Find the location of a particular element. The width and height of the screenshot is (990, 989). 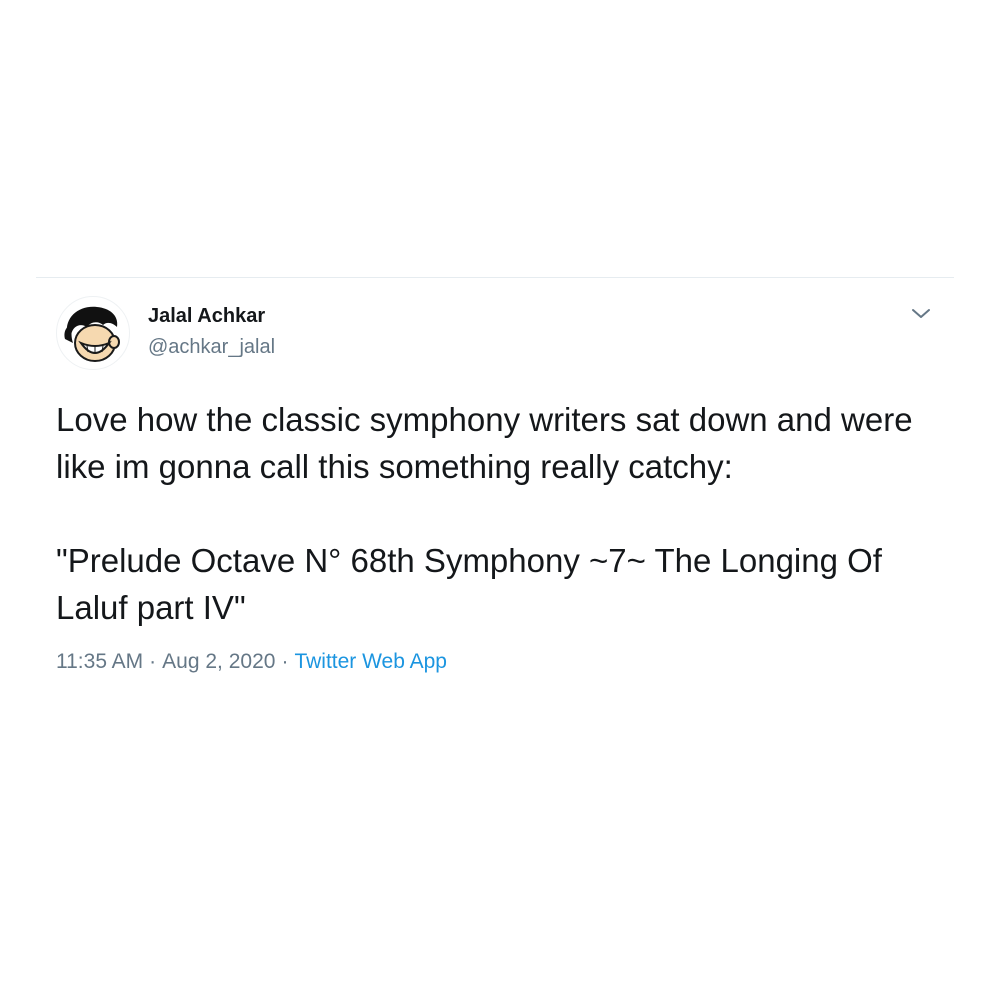

cartoon-face-avatar-icon is located at coordinates (92, 334).